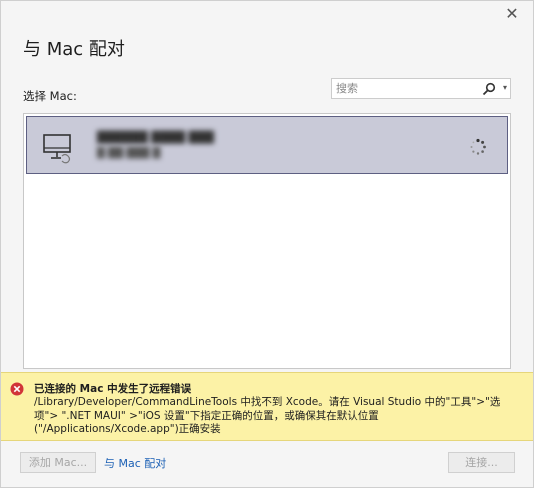 The height and width of the screenshot is (488, 534). Describe the element at coordinates (57, 149) in the screenshot. I see `mac-computer-icon` at that location.